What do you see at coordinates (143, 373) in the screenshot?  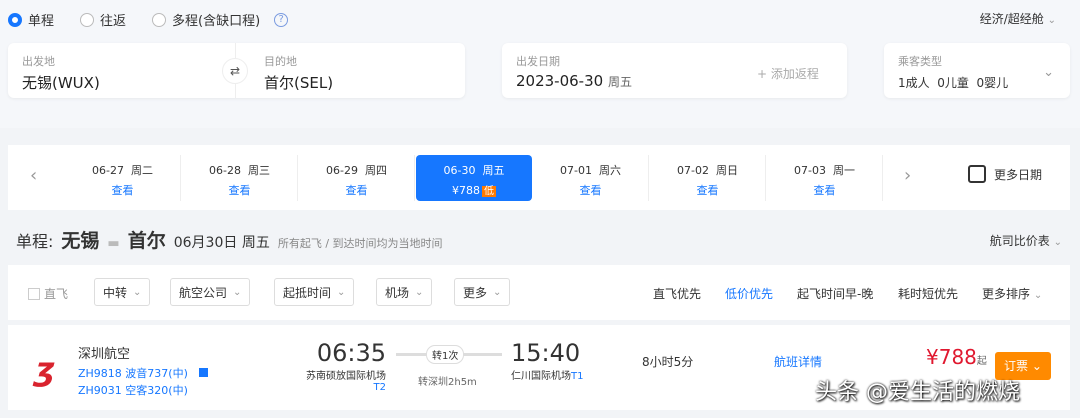 I see `flight-leg-1: ZH9818 波音737(中)` at bounding box center [143, 373].